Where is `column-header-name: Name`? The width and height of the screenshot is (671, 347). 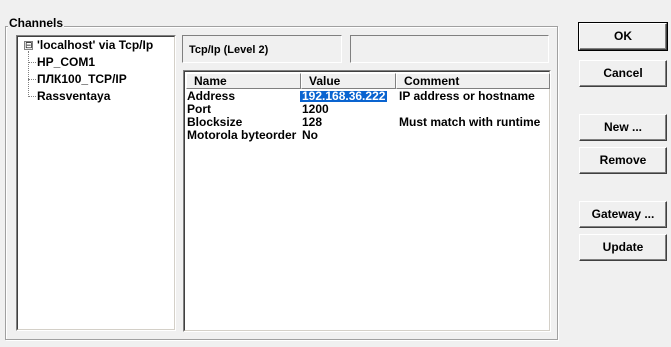 column-header-name: Name is located at coordinates (243, 81).